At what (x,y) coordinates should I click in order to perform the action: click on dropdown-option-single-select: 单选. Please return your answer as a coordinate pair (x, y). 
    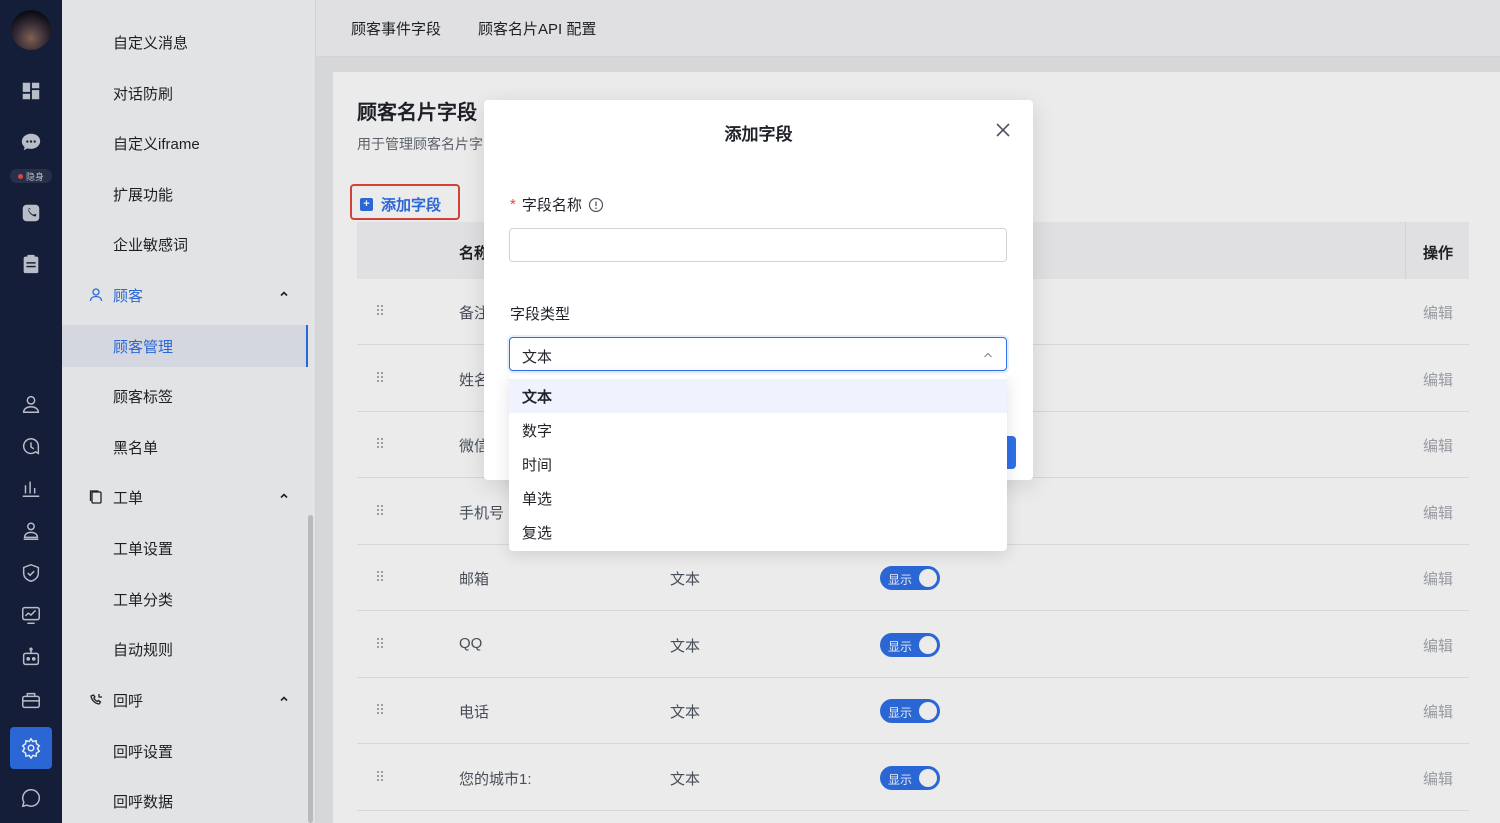
    Looking at the image, I should click on (758, 498).